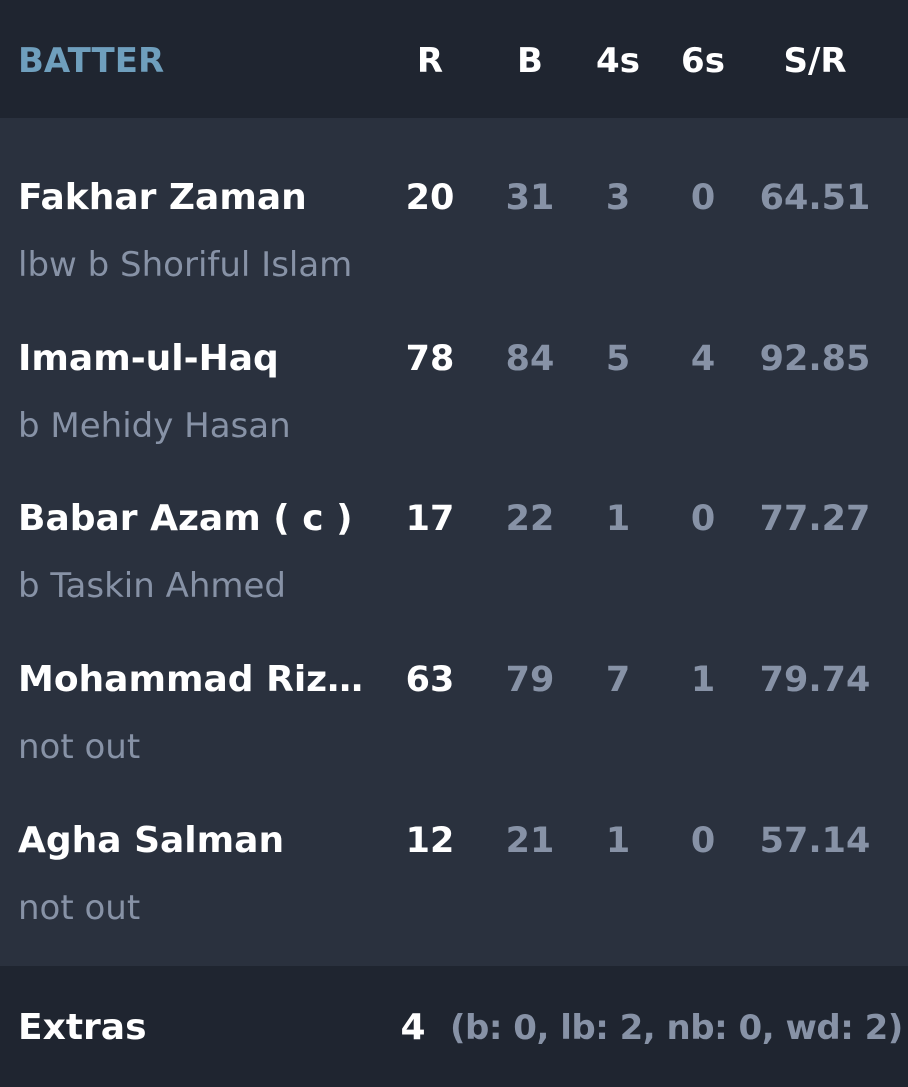 This screenshot has height=1087, width=908. What do you see at coordinates (413, 1027) in the screenshot?
I see `extras-total: 4` at bounding box center [413, 1027].